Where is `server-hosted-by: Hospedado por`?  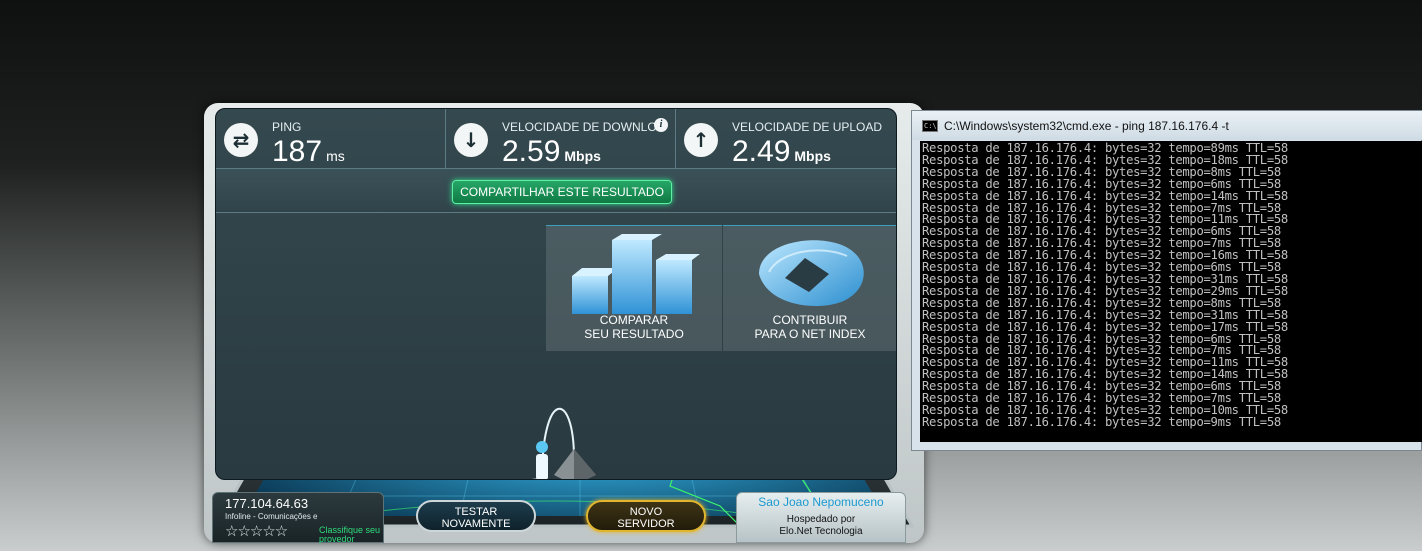 server-hosted-by: Hospedado por is located at coordinates (821, 519).